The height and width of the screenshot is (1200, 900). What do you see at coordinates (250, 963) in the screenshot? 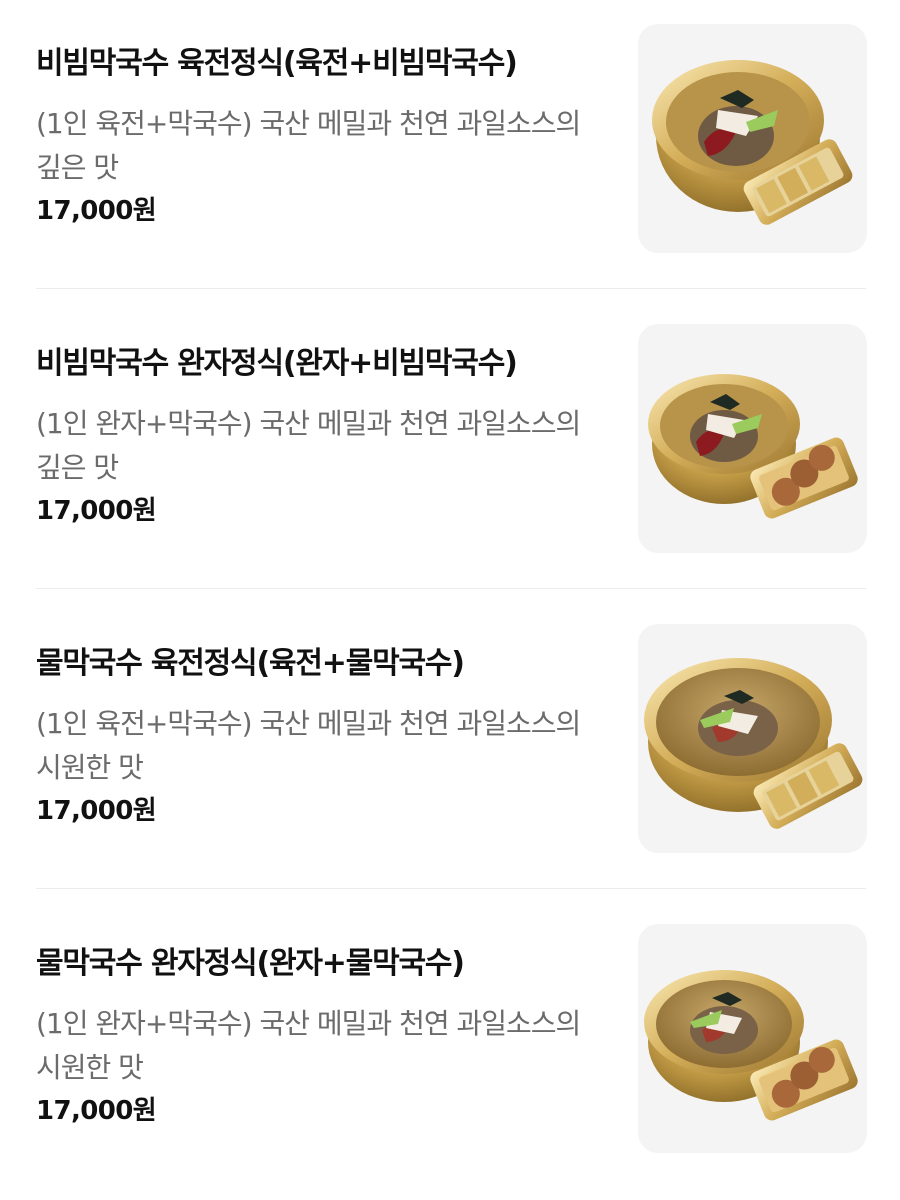
I see `menu-item-title: 물막국수 완자정식(완자+물막국수)` at bounding box center [250, 963].